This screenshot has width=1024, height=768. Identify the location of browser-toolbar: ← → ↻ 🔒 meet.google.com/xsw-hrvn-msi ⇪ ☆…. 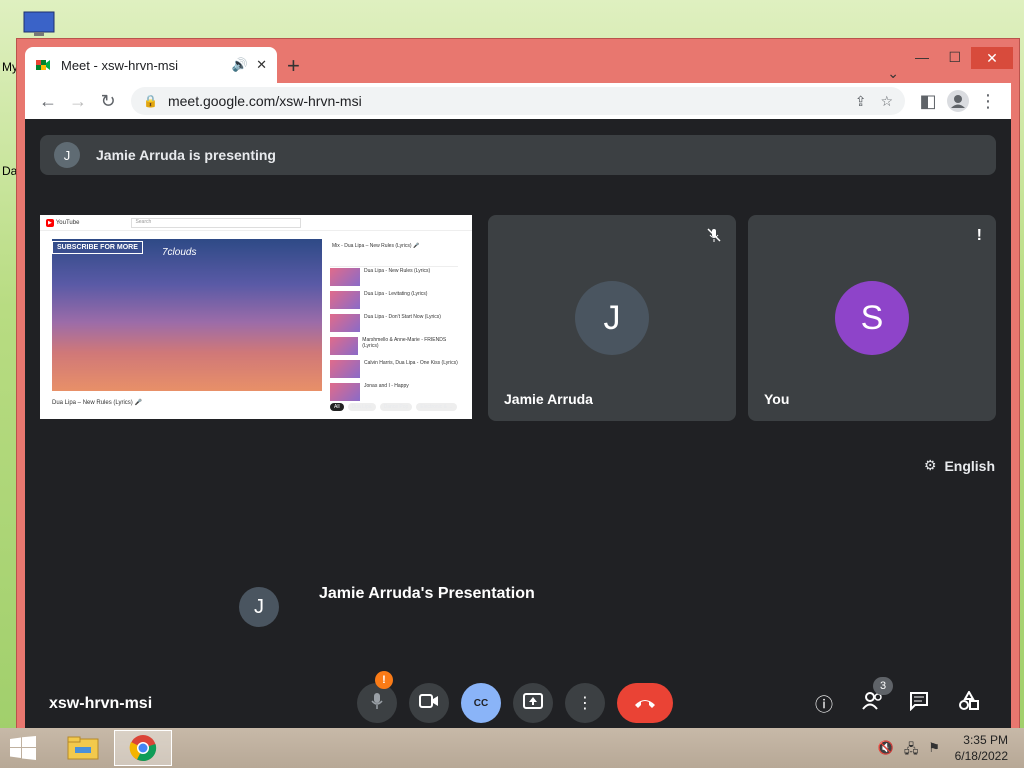
(518, 101).